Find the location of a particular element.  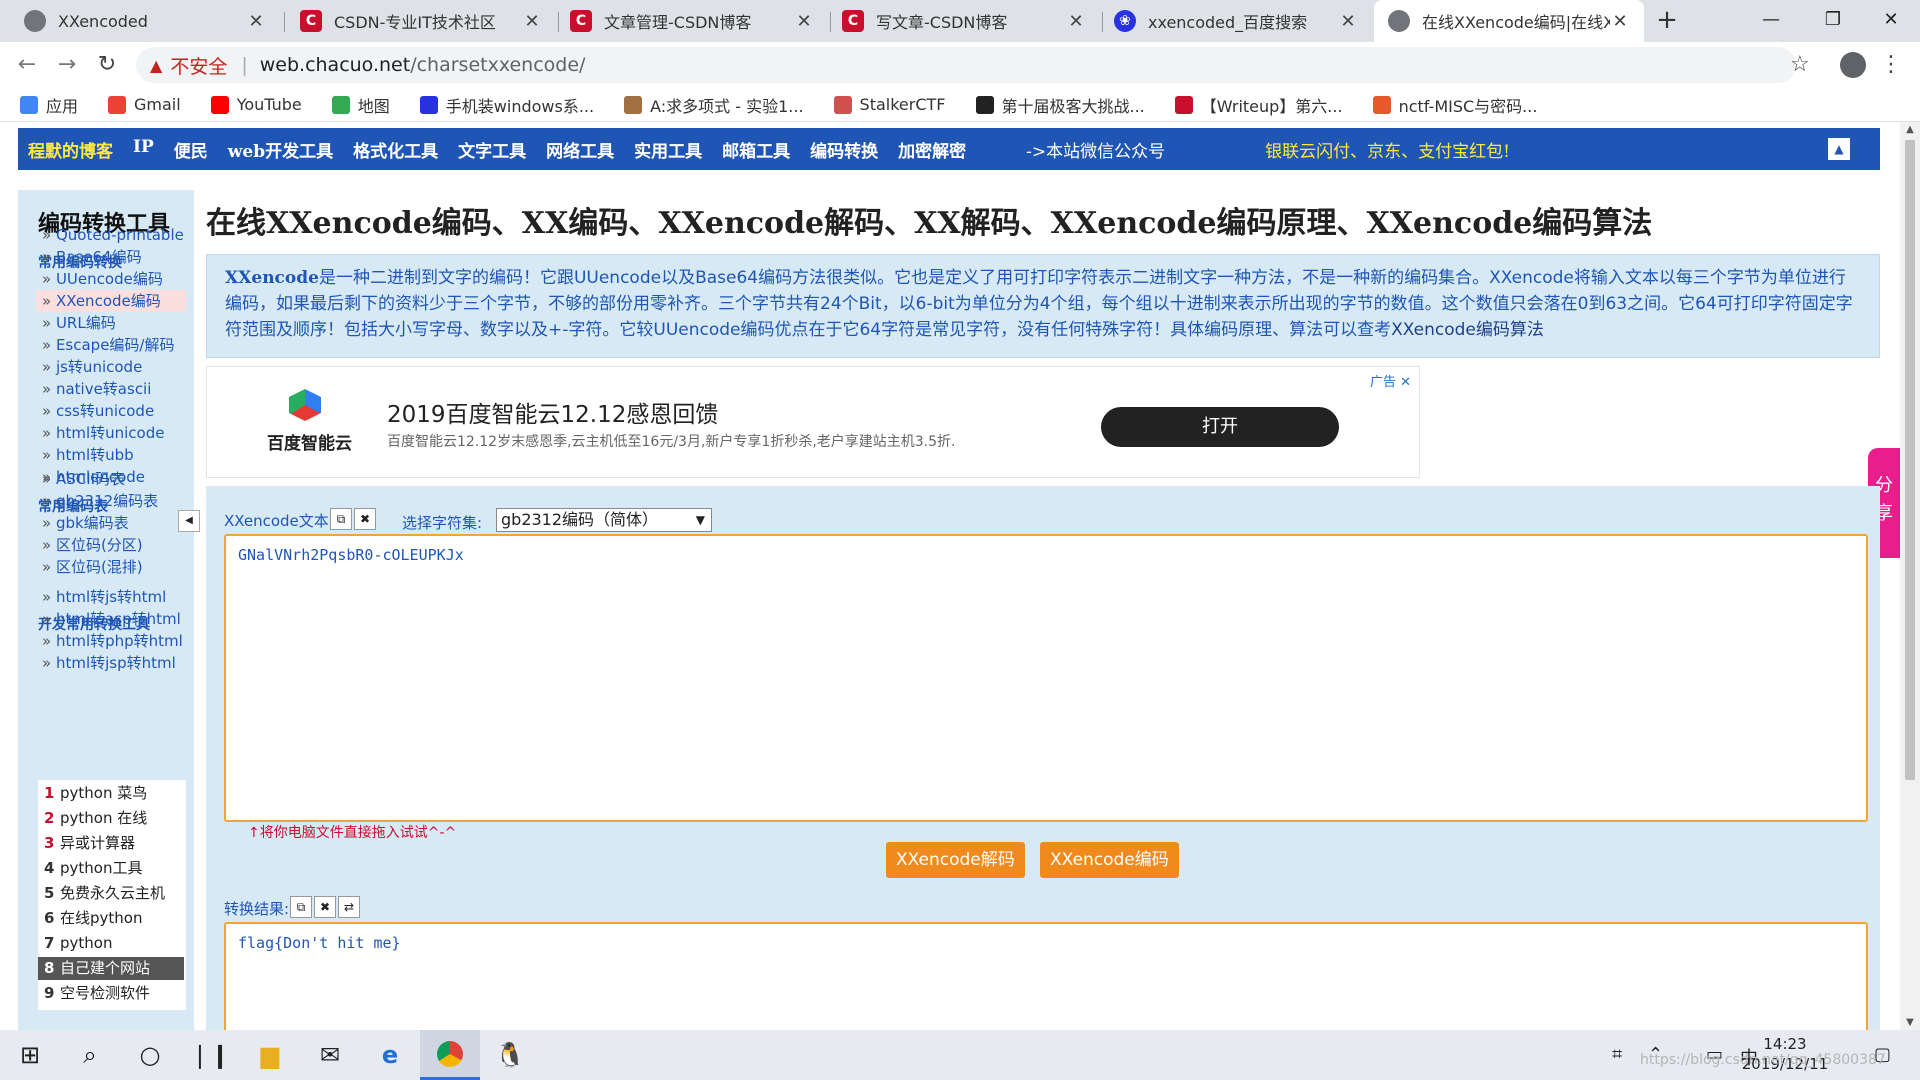

site-brand-link: 程默的博客 is located at coordinates (70, 149).